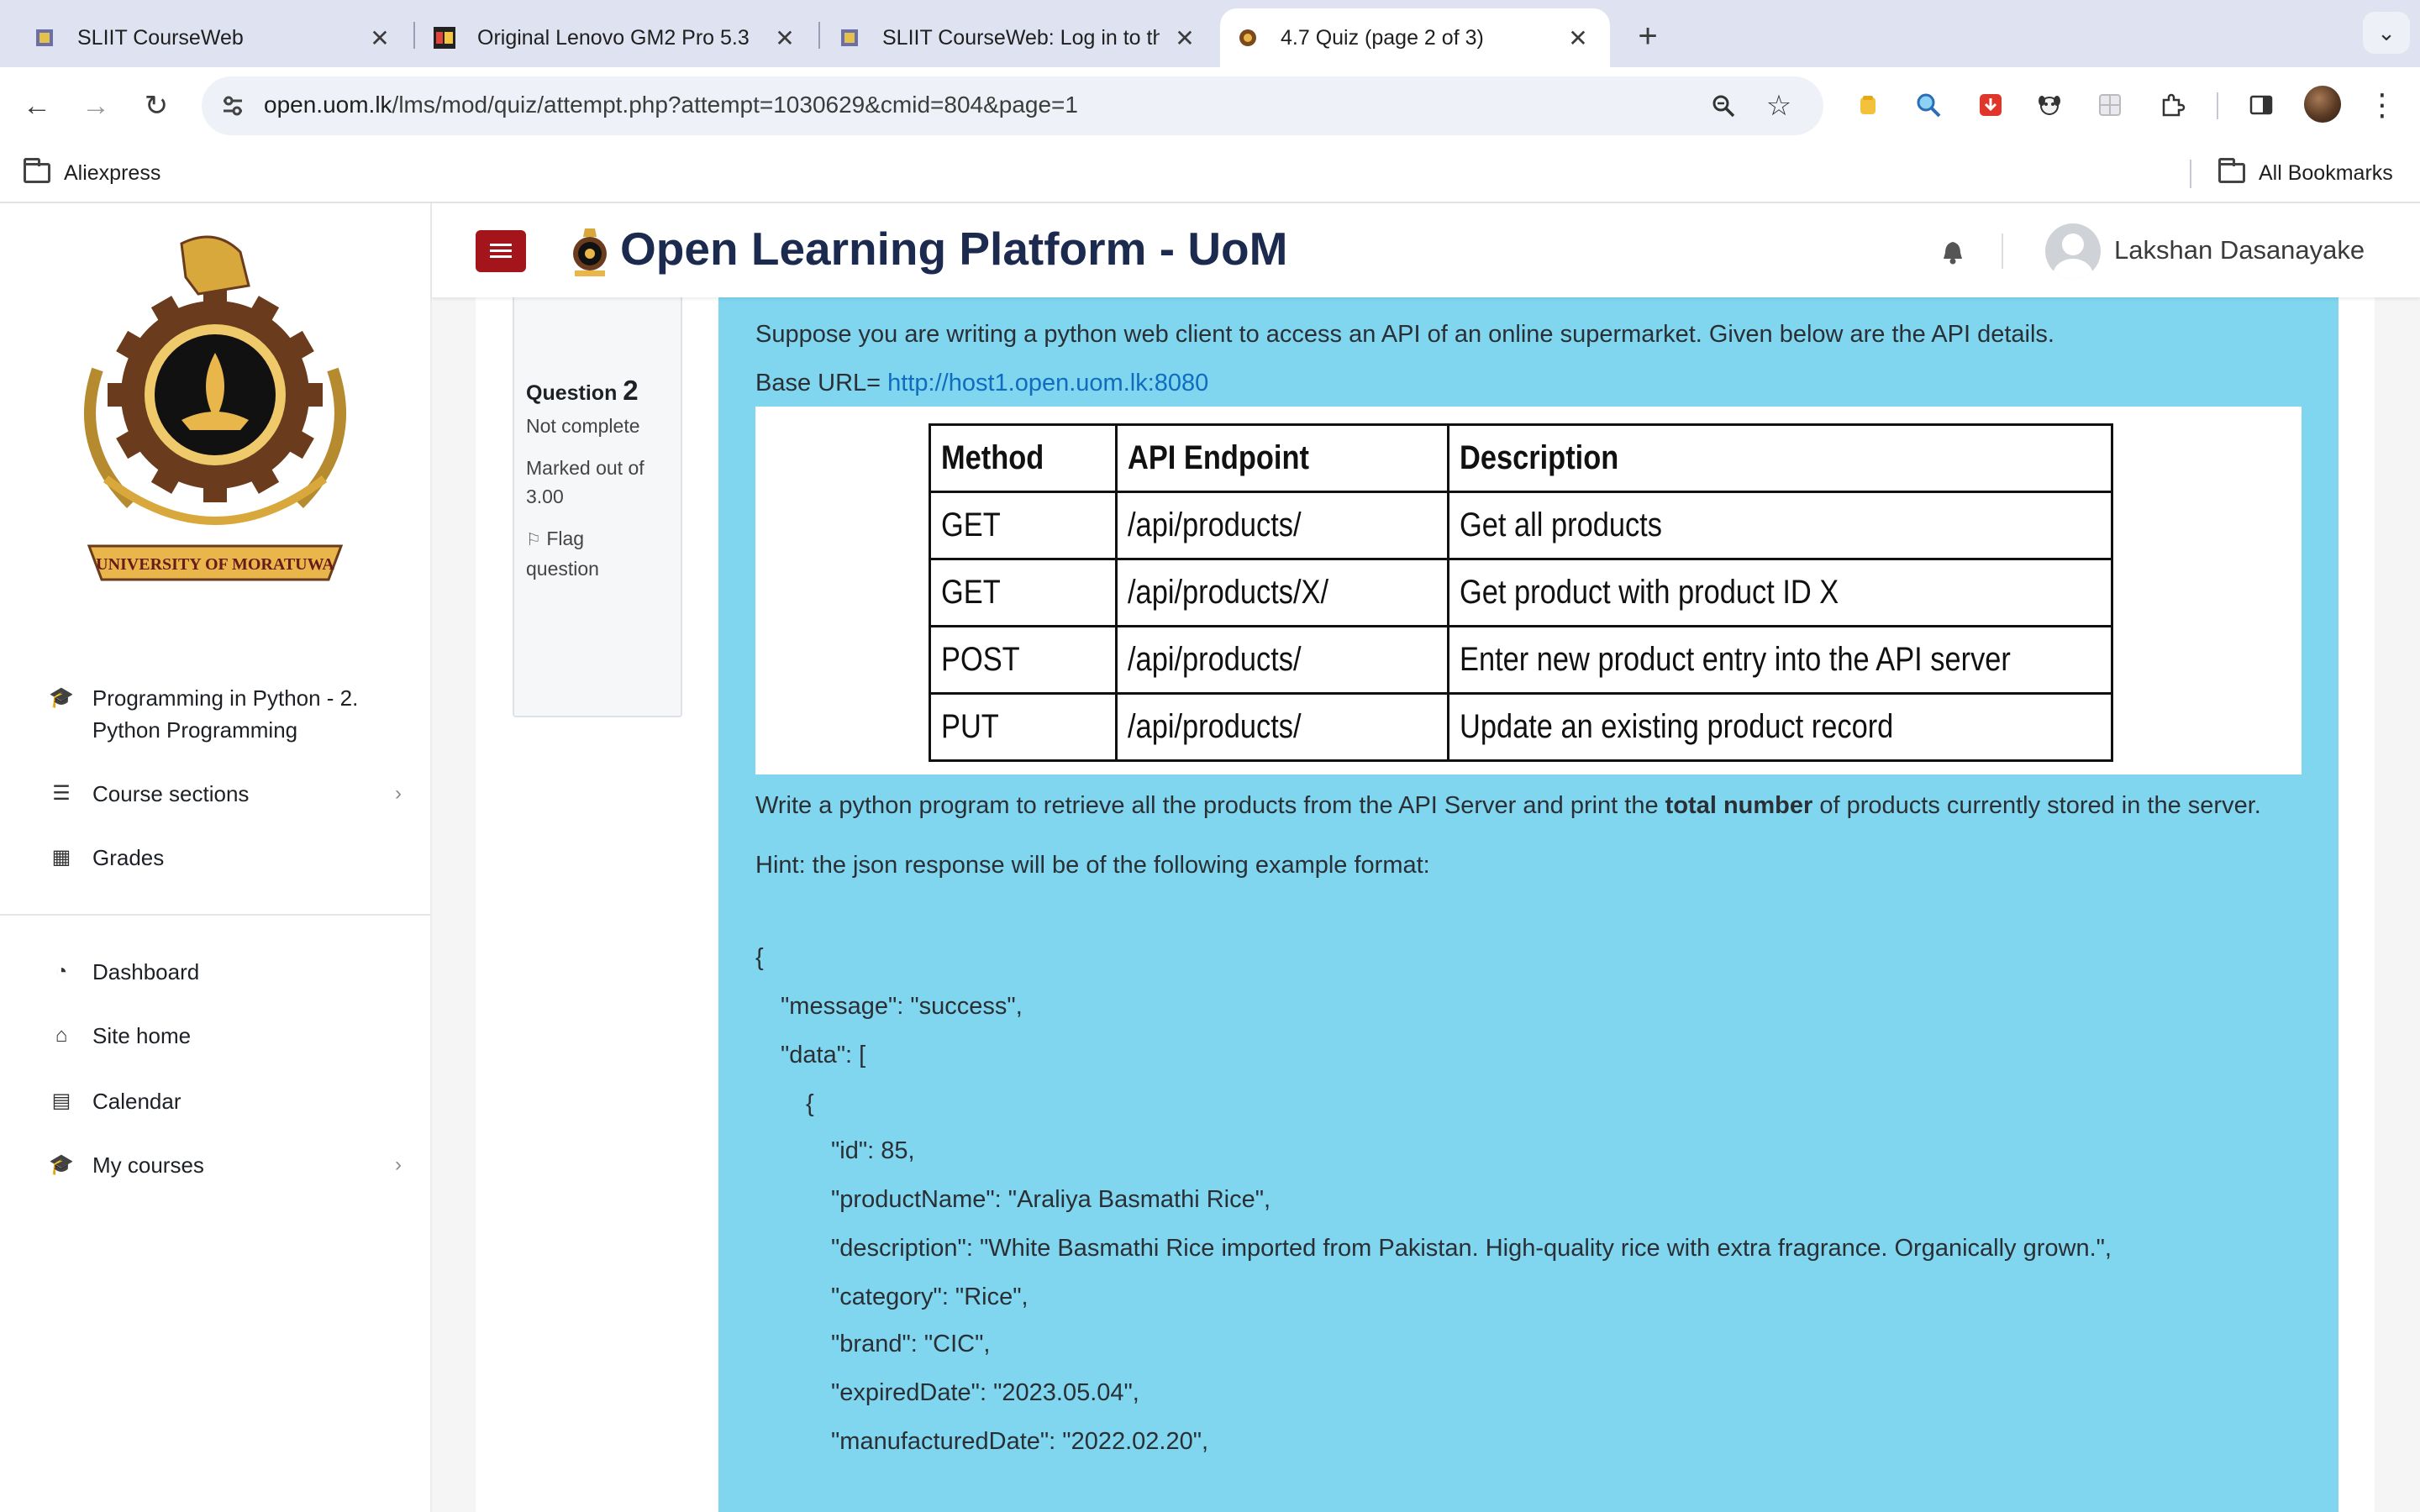 This screenshot has width=2420, height=1512. What do you see at coordinates (2231, 170) in the screenshot?
I see `folder-icon` at bounding box center [2231, 170].